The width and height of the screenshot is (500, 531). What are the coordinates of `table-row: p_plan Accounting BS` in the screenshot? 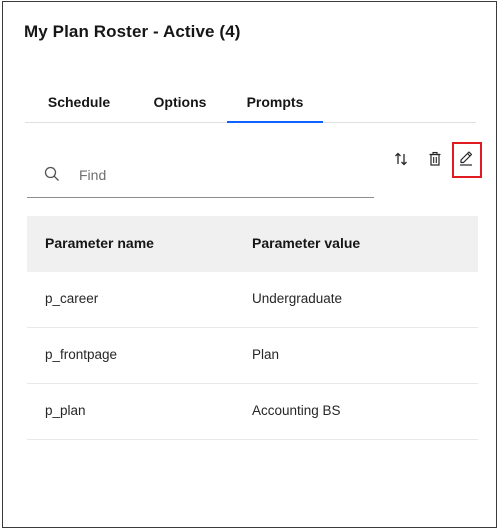 It's located at (252, 412).